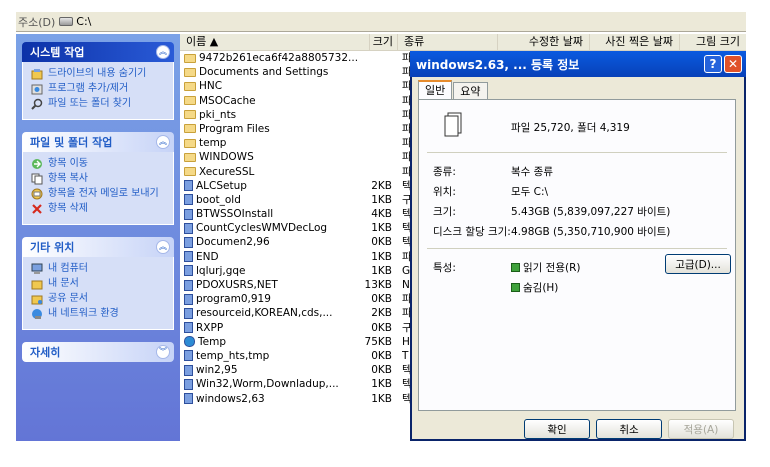 The image size is (770, 467). What do you see at coordinates (68, 208) in the screenshot?
I see `task-label: 항목 삭제` at bounding box center [68, 208].